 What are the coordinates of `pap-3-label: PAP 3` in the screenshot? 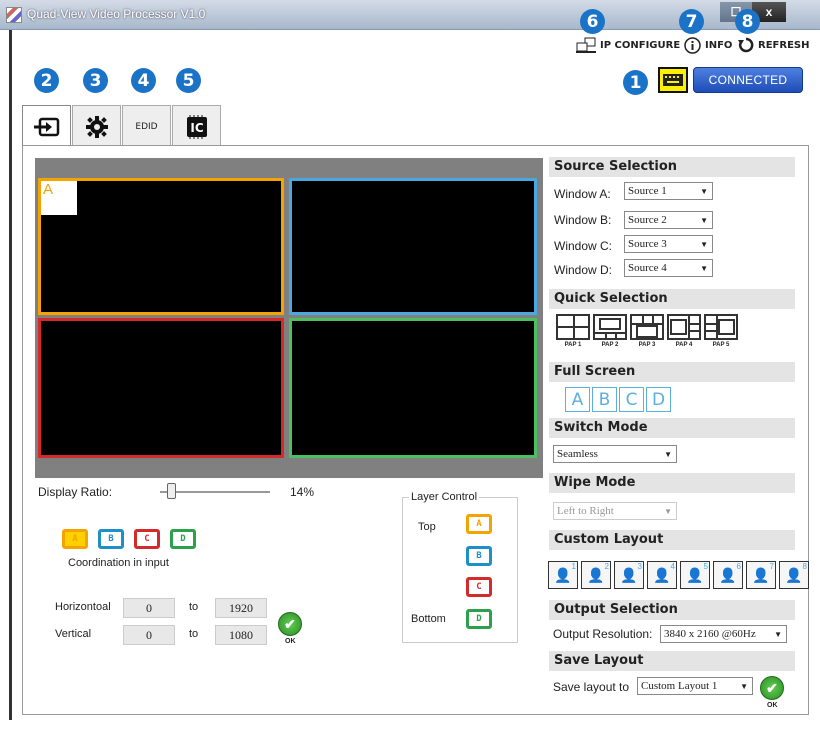 It's located at (647, 345).